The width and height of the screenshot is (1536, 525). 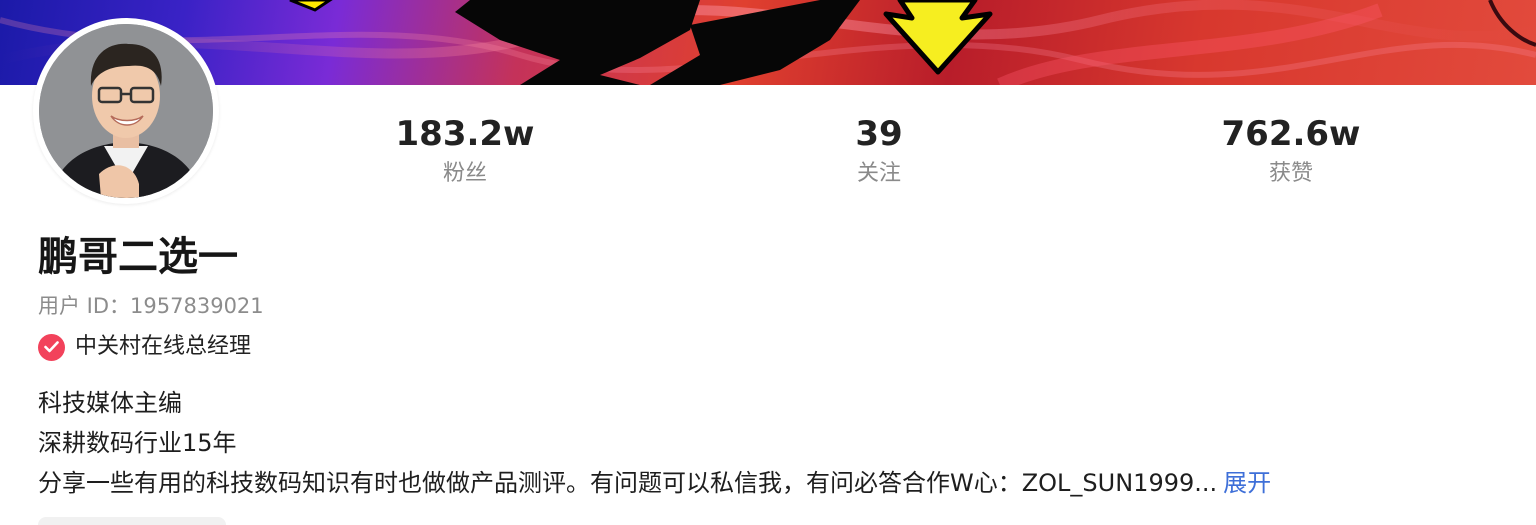 What do you see at coordinates (464, 173) in the screenshot?
I see `followers-label: 粉丝` at bounding box center [464, 173].